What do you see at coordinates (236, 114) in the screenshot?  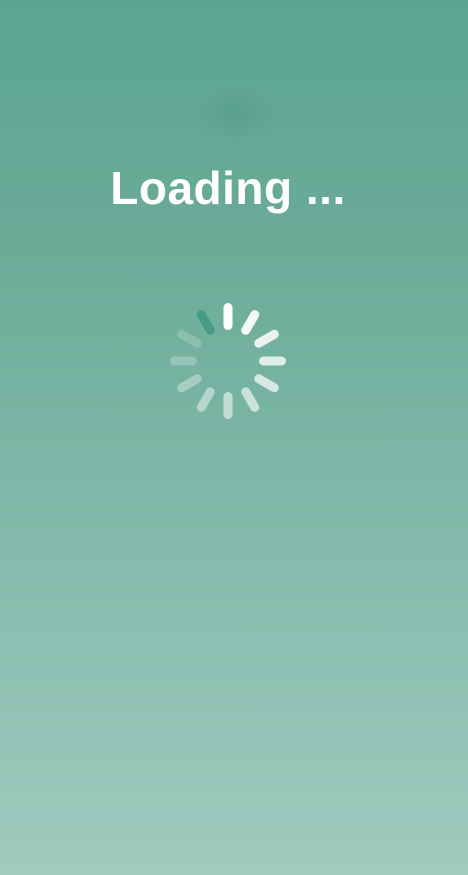 I see `background-glow` at bounding box center [236, 114].